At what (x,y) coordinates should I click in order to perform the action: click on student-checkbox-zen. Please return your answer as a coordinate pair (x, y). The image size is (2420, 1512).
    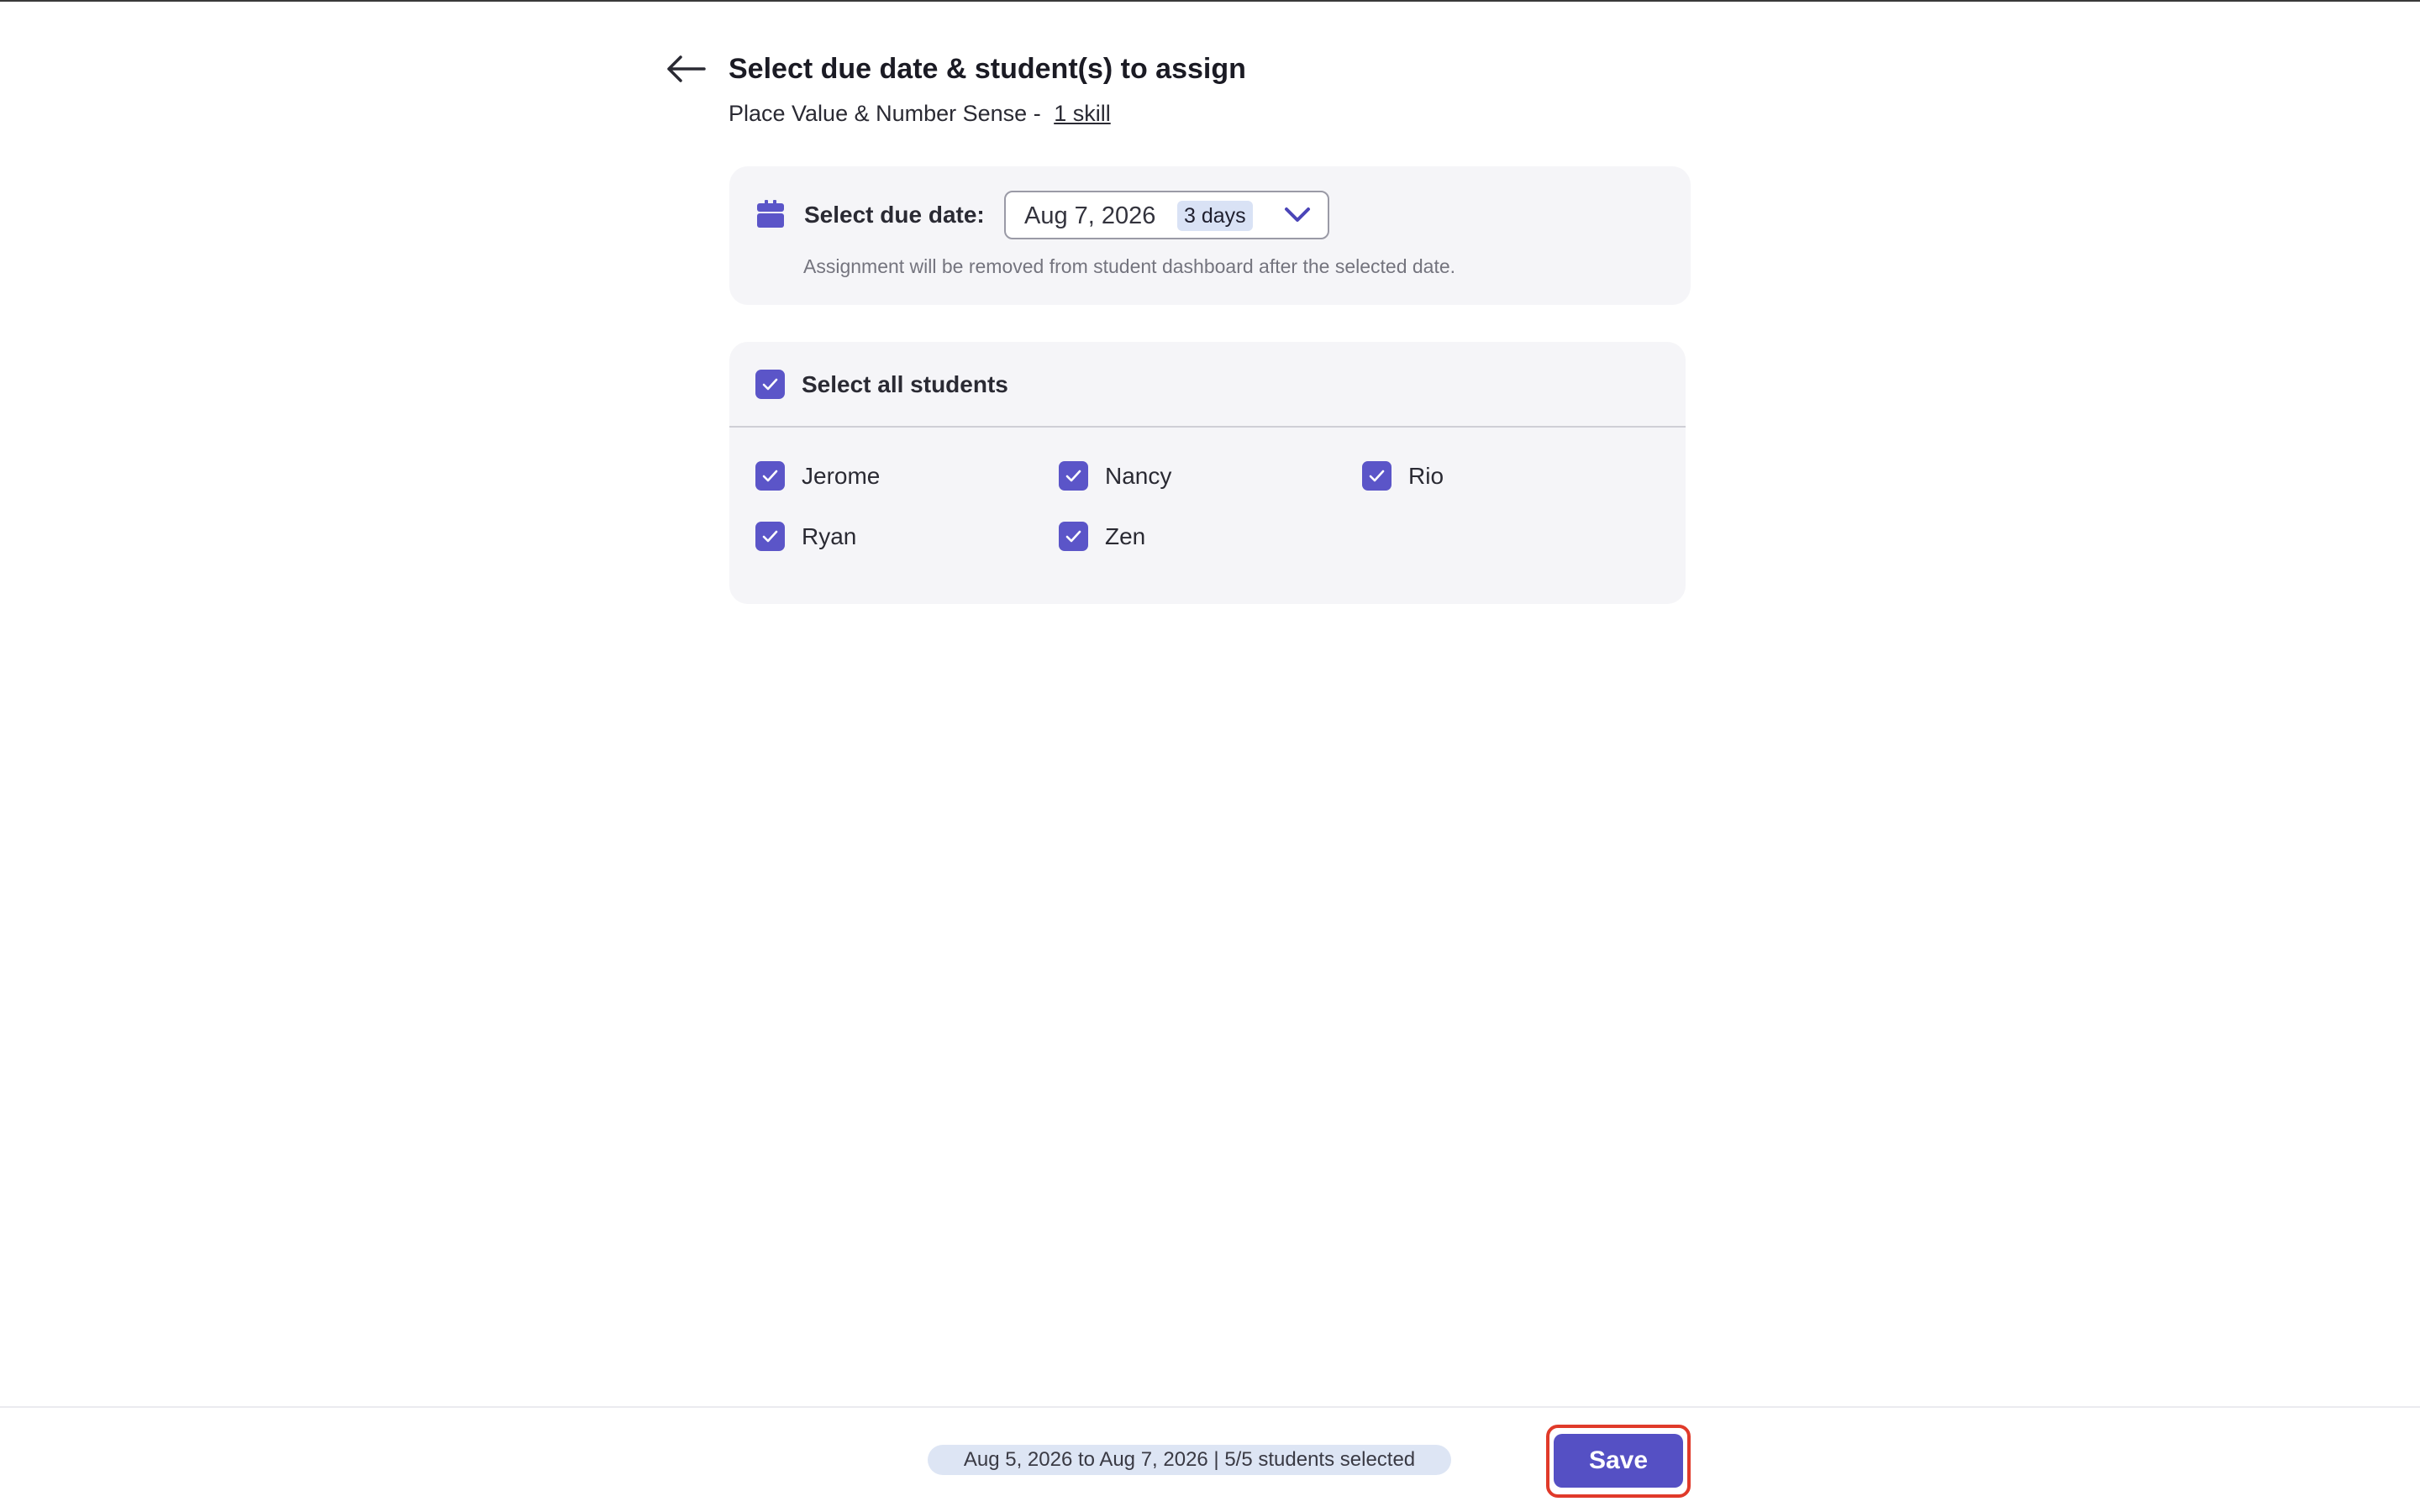
    Looking at the image, I should click on (1073, 536).